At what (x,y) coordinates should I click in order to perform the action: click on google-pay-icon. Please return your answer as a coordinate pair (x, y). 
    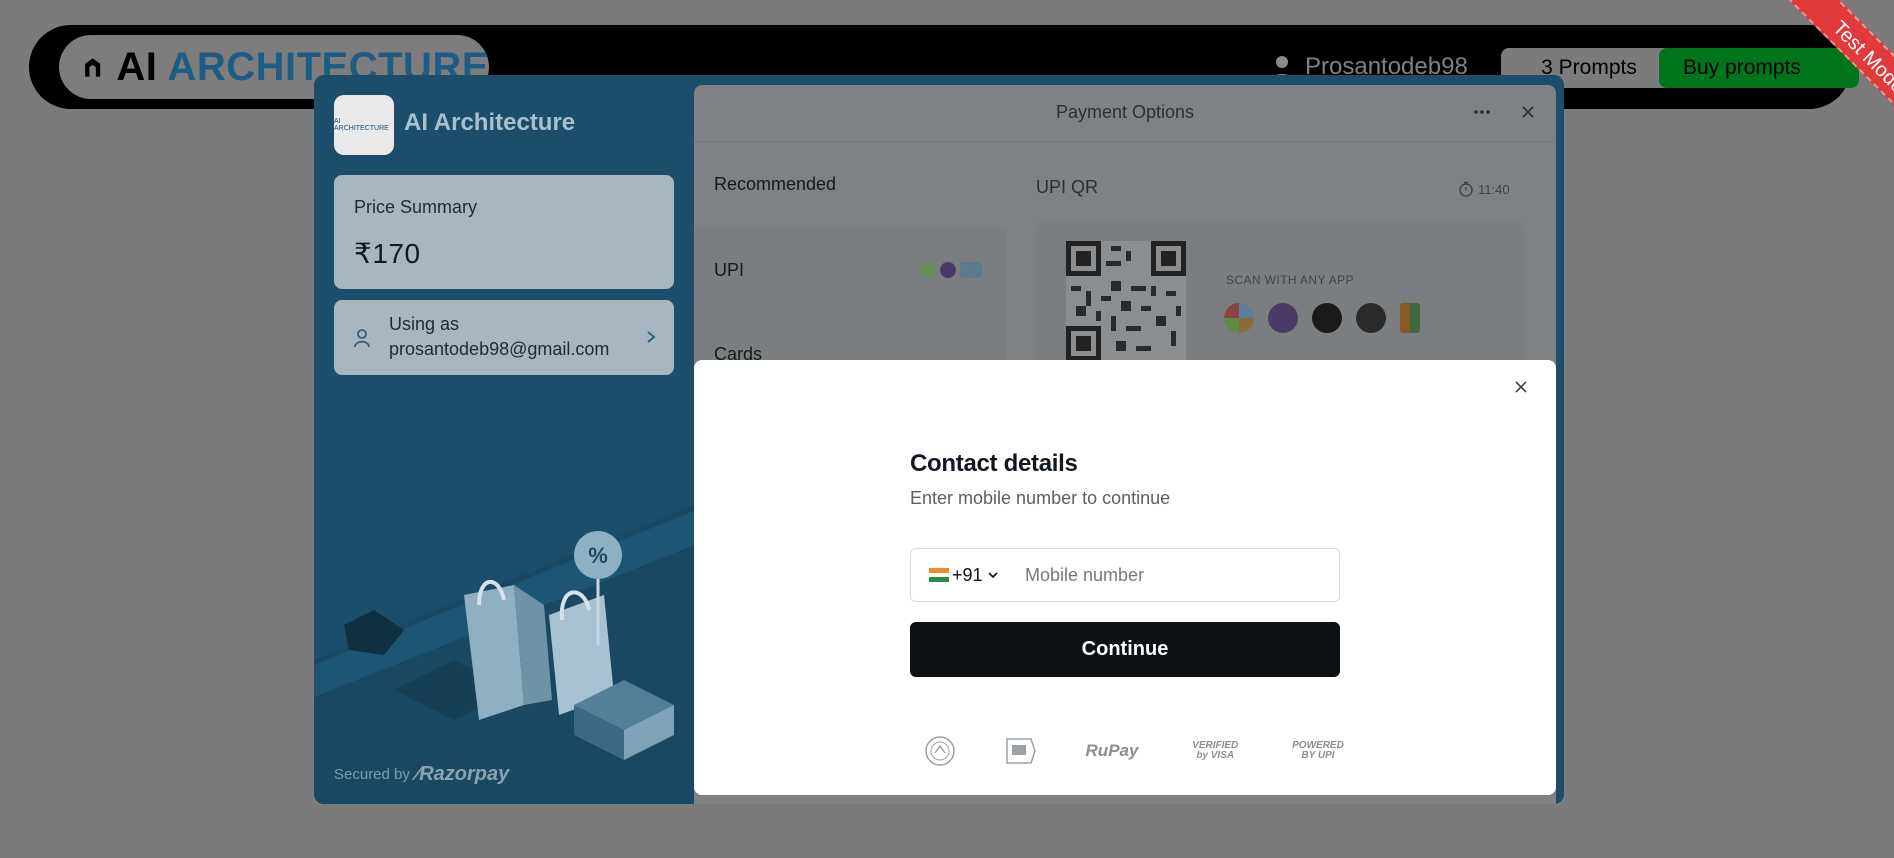
    Looking at the image, I should click on (1239, 318).